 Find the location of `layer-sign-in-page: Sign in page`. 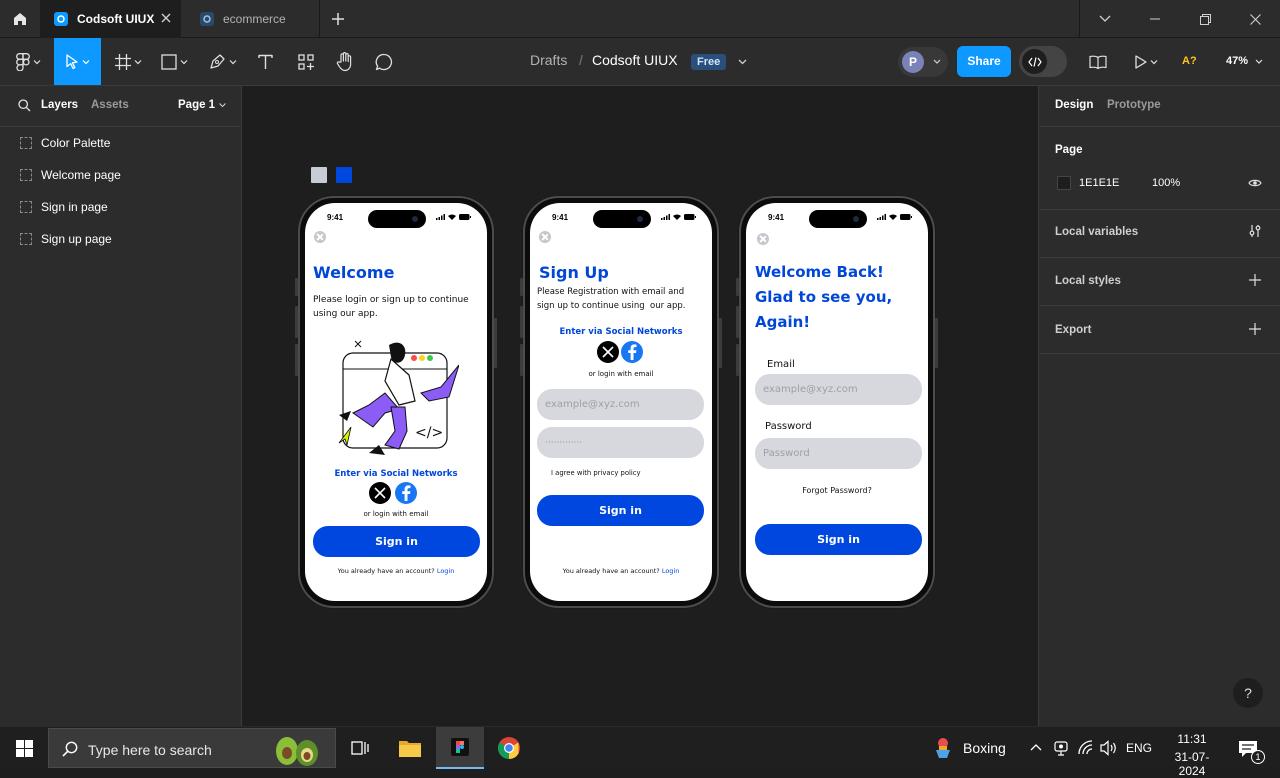

layer-sign-in-page: Sign in page is located at coordinates (120, 207).